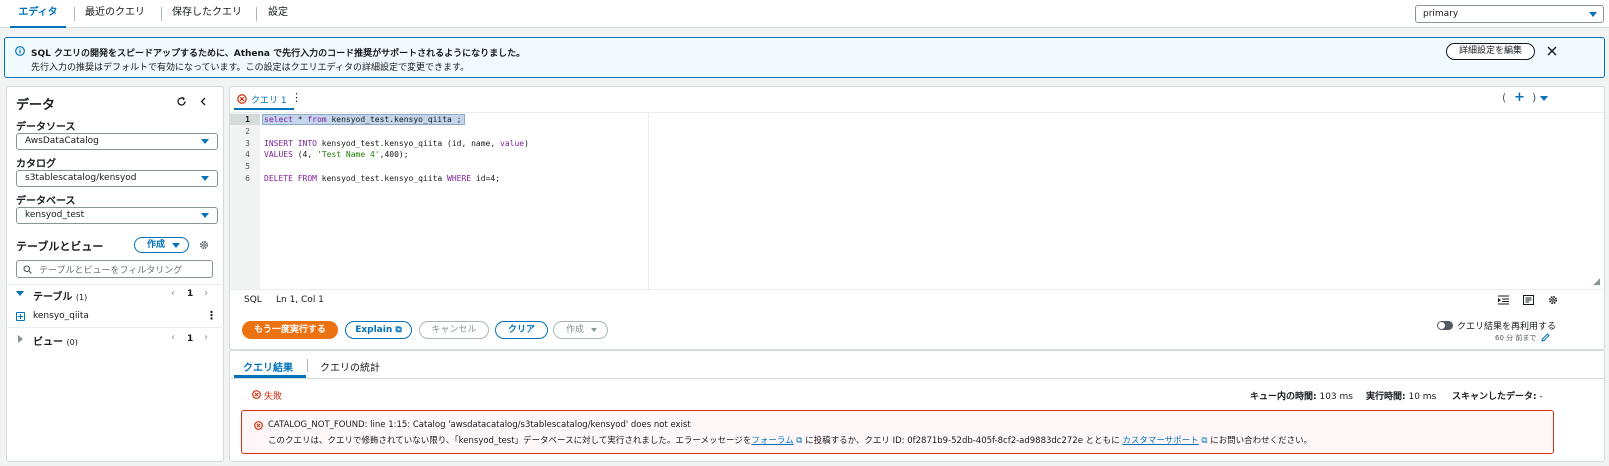 This screenshot has height=466, width=1609. Describe the element at coordinates (1553, 300) in the screenshot. I see `editor-settings-icon` at that location.